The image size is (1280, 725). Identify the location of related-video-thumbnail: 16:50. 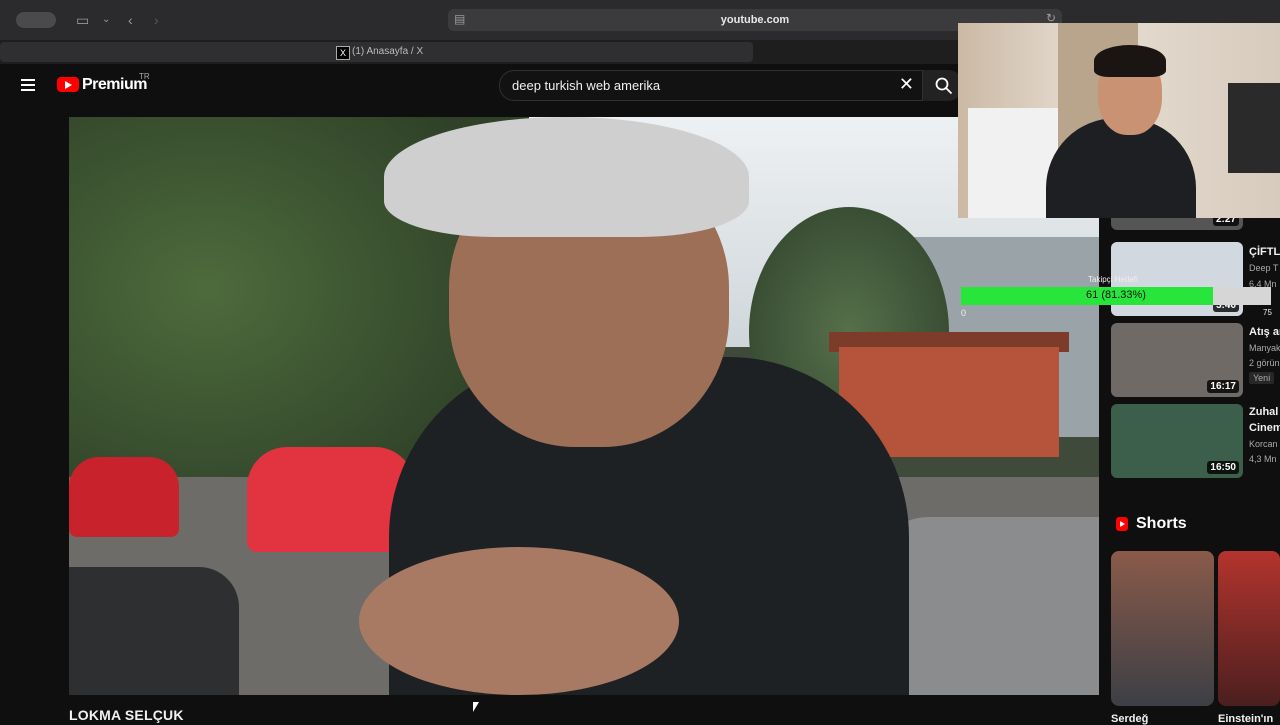
(1177, 441).